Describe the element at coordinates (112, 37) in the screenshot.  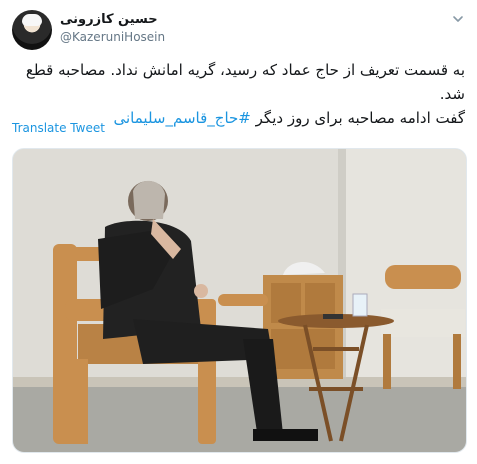
I see `author-handle: @KazeruniHosein` at that location.